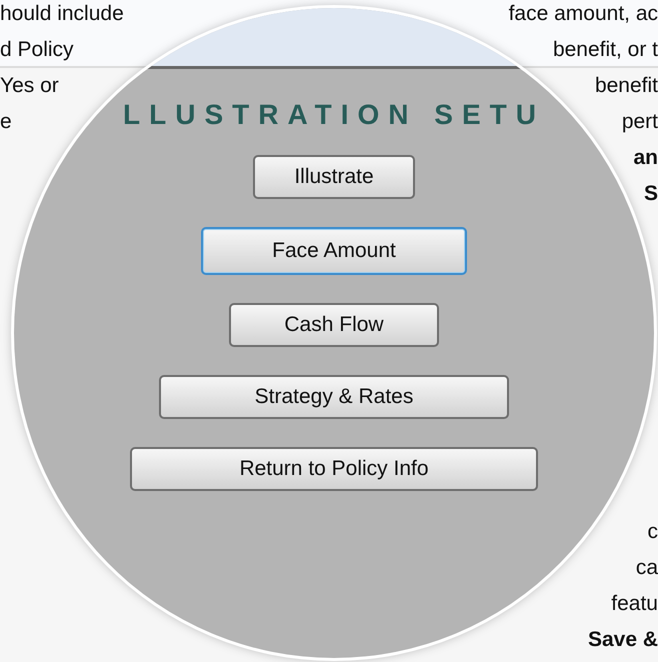 The width and height of the screenshot is (658, 662). I want to click on menu-button: Strategy & Rates, so click(334, 397).